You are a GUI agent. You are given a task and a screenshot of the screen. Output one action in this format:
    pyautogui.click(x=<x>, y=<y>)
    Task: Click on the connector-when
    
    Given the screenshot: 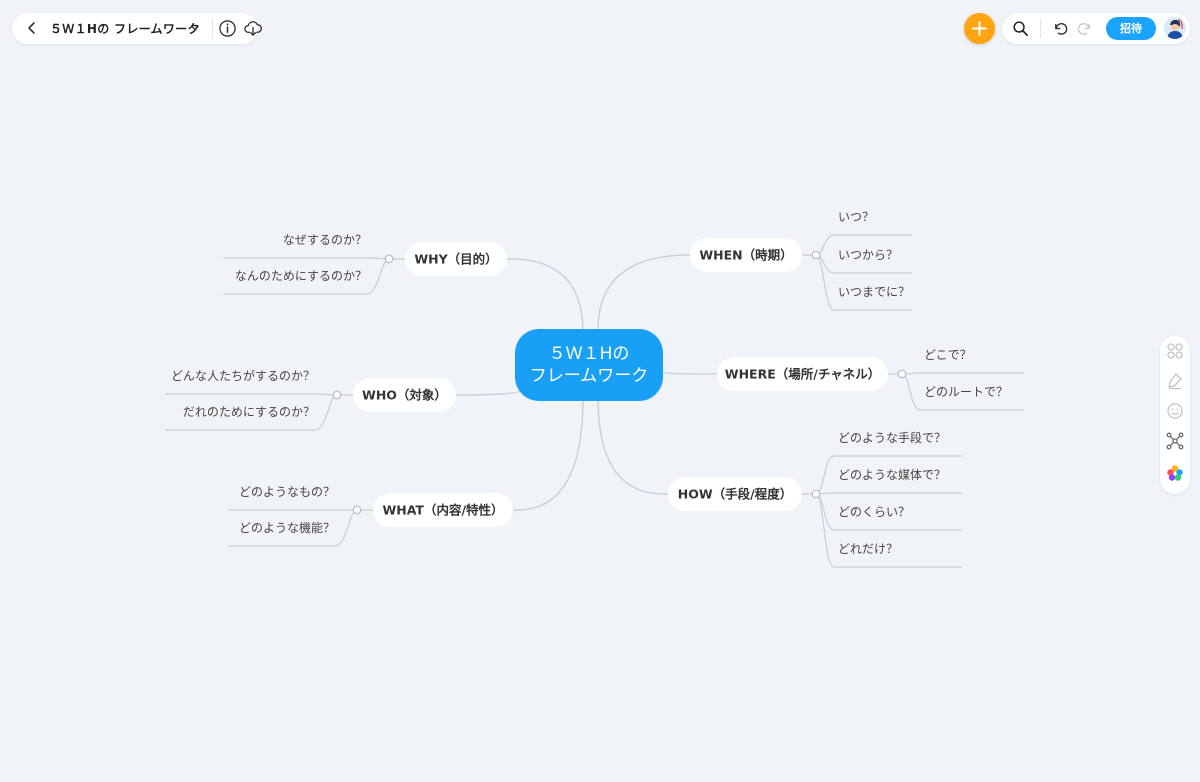 What is the action you would take?
    pyautogui.click(x=644, y=292)
    